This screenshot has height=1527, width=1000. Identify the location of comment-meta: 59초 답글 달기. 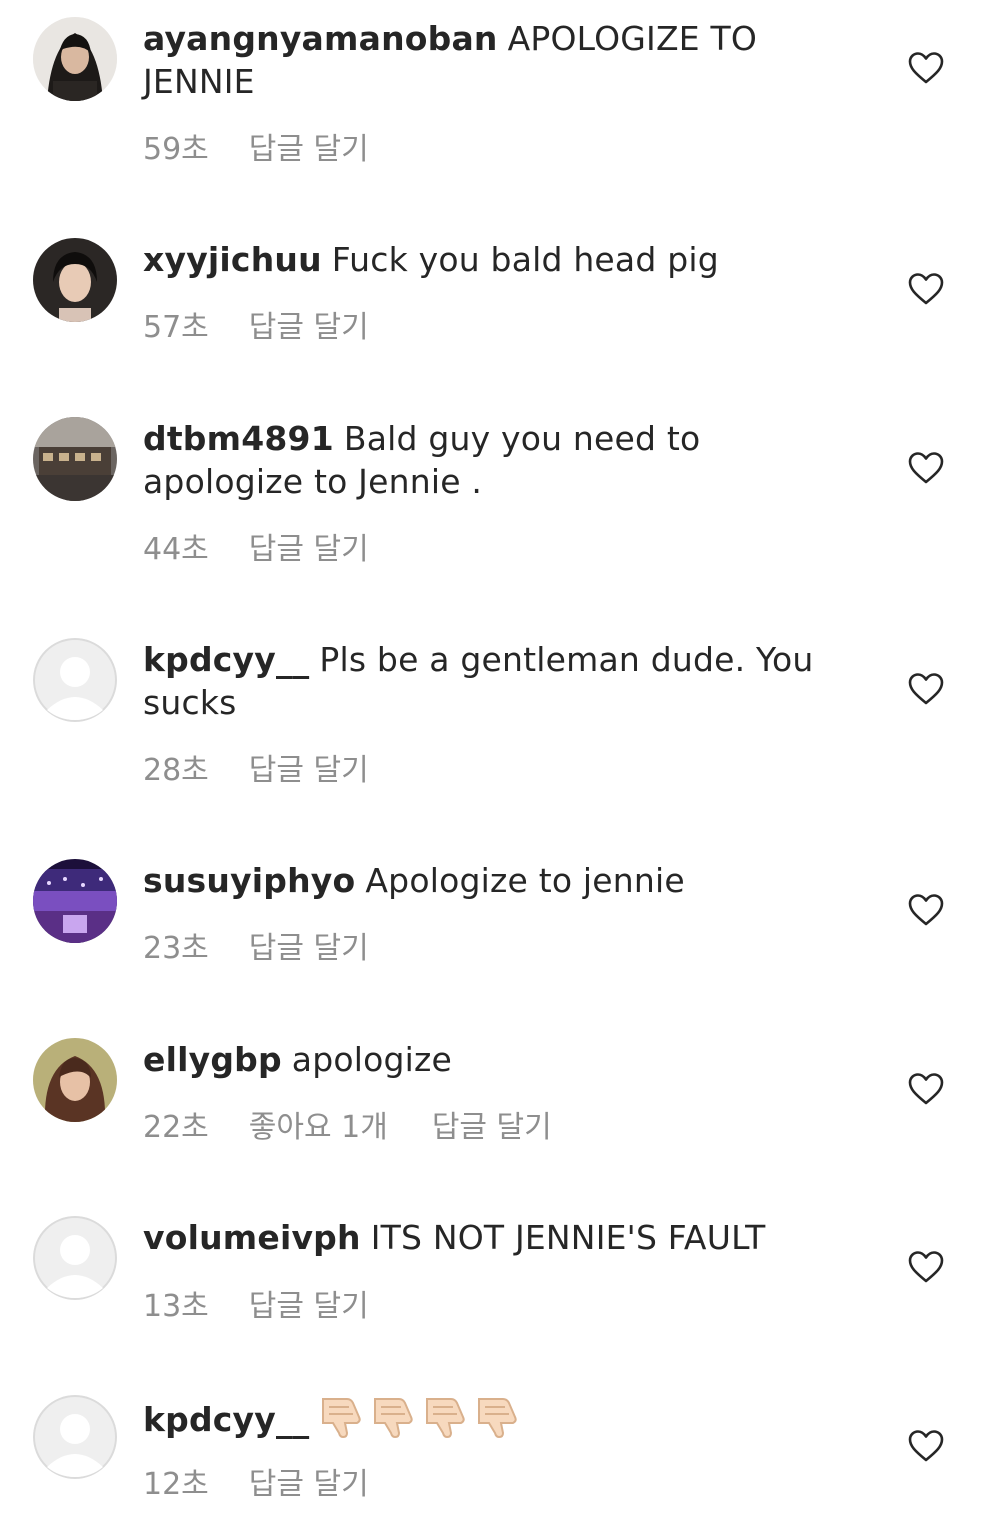
(256, 146).